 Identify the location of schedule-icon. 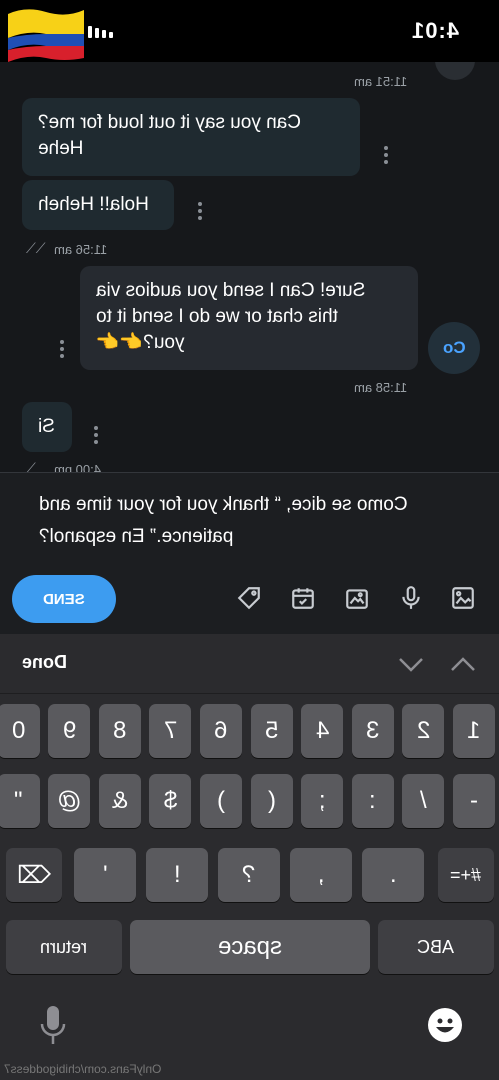
(303, 598).